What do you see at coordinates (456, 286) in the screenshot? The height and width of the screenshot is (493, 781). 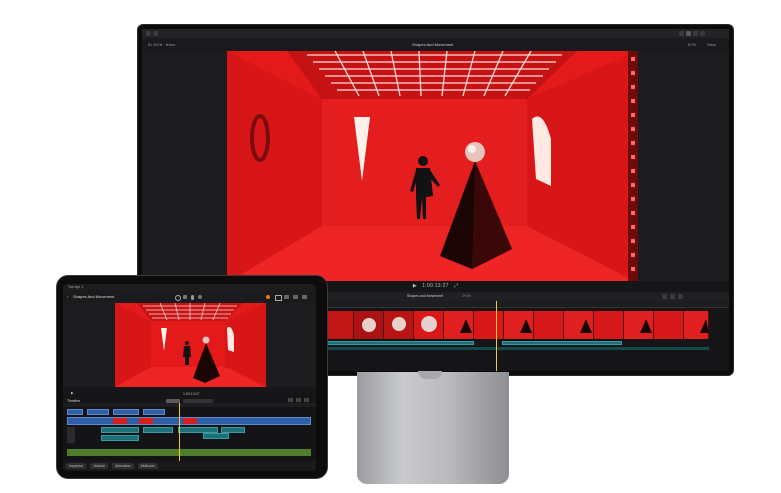 I see `fullscreen-icon: ⤢` at bounding box center [456, 286].